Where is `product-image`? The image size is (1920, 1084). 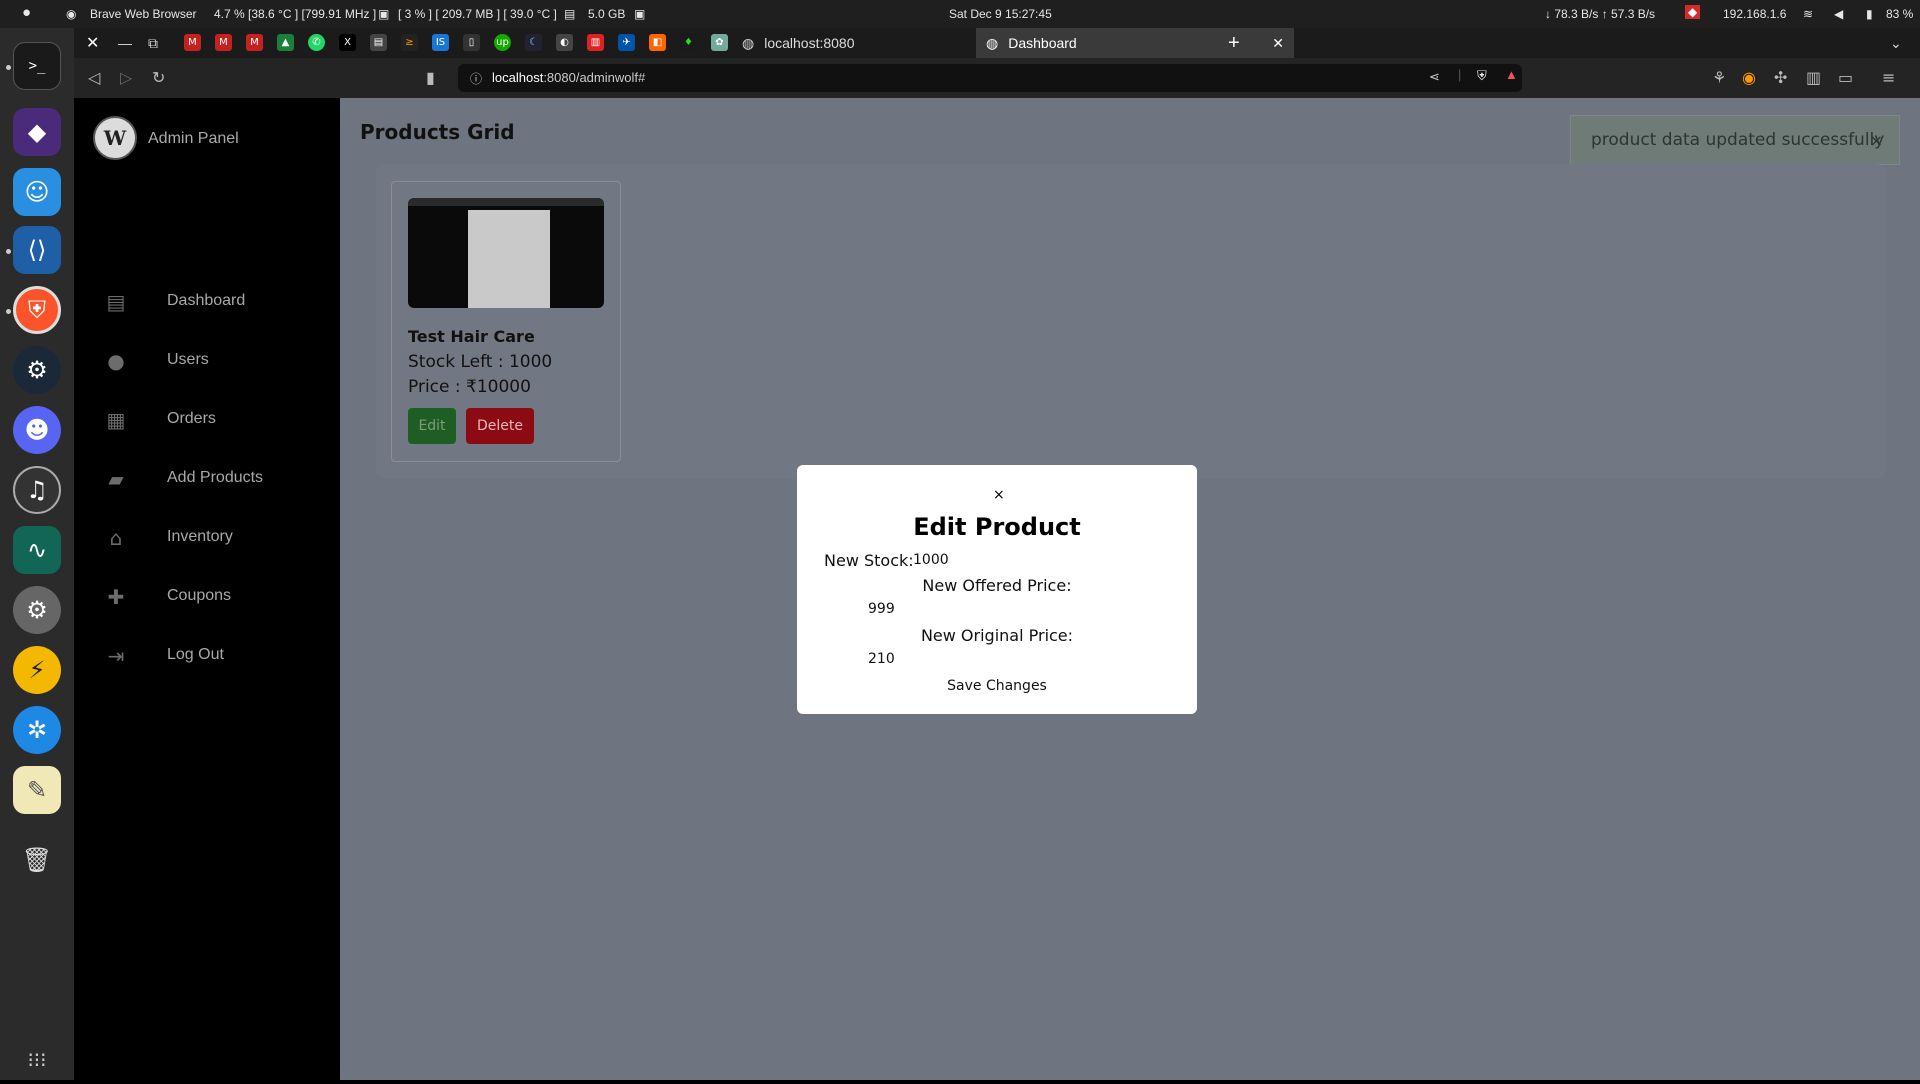 product-image is located at coordinates (506, 253).